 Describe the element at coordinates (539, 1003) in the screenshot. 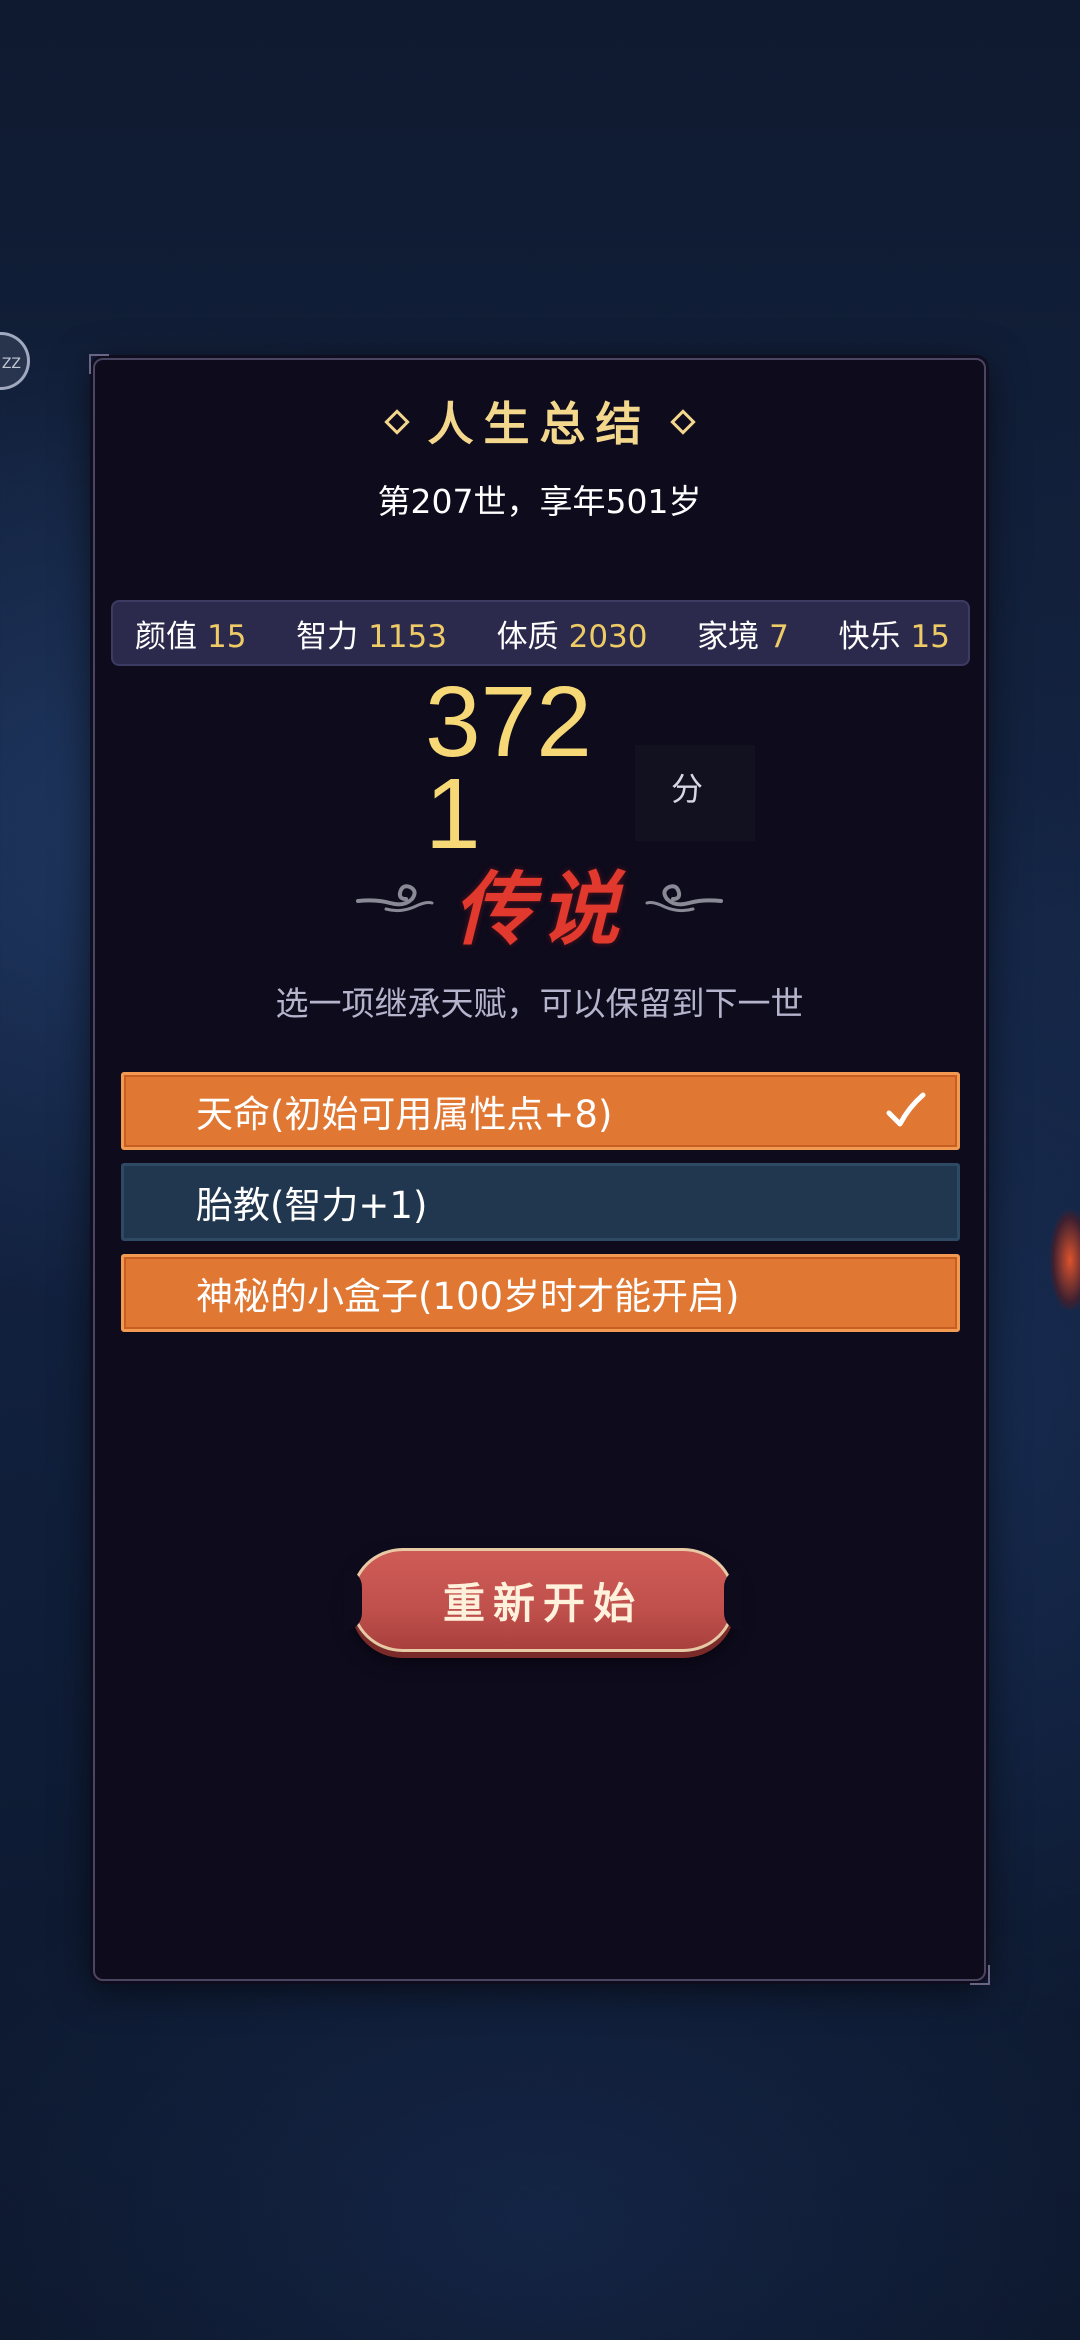

I see `inherit-hint: 选一项继承天赋，可以保留到下一世` at that location.